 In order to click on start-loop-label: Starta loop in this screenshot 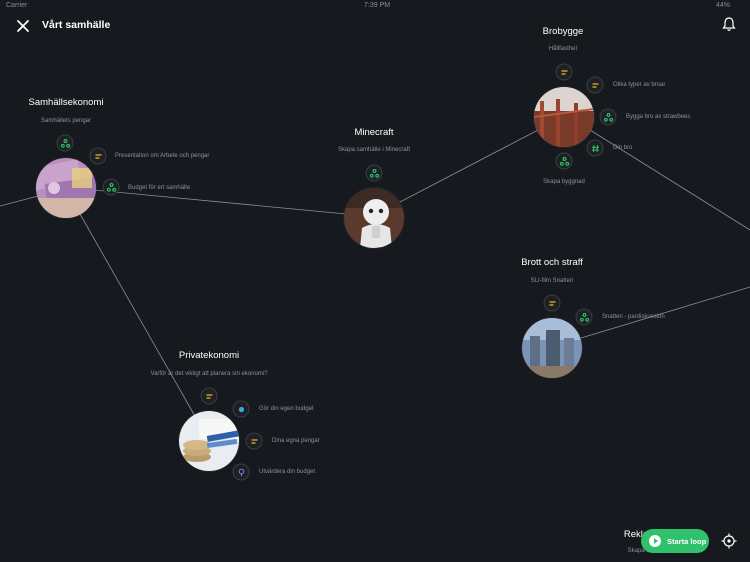, I will do `click(687, 541)`.